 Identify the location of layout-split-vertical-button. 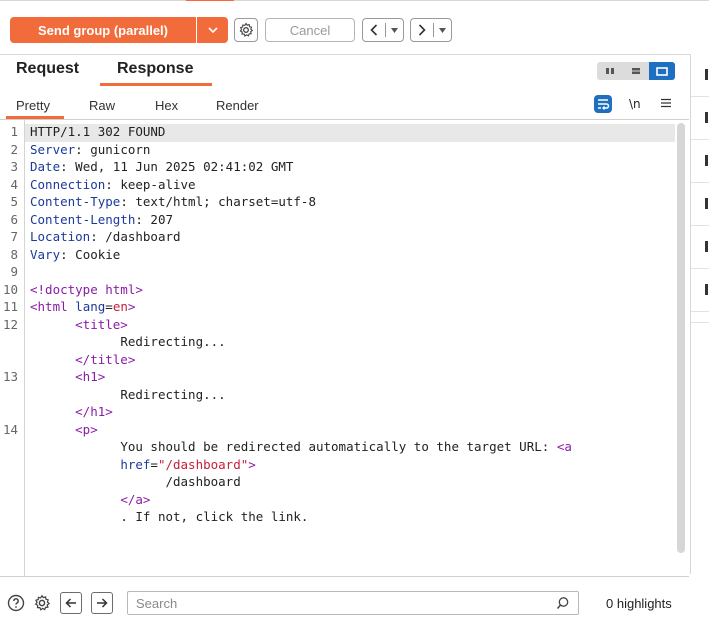
(610, 71).